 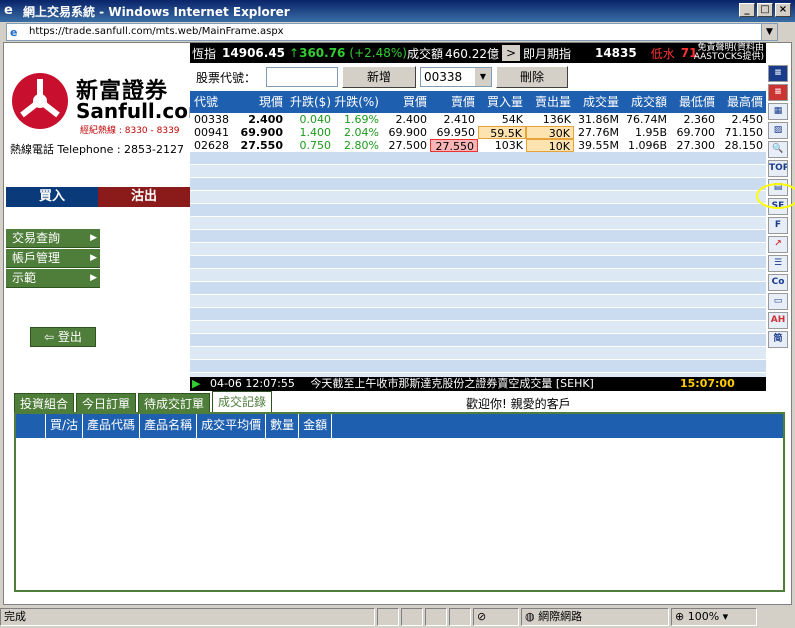 I want to click on f-icon: F, so click(x=778, y=225).